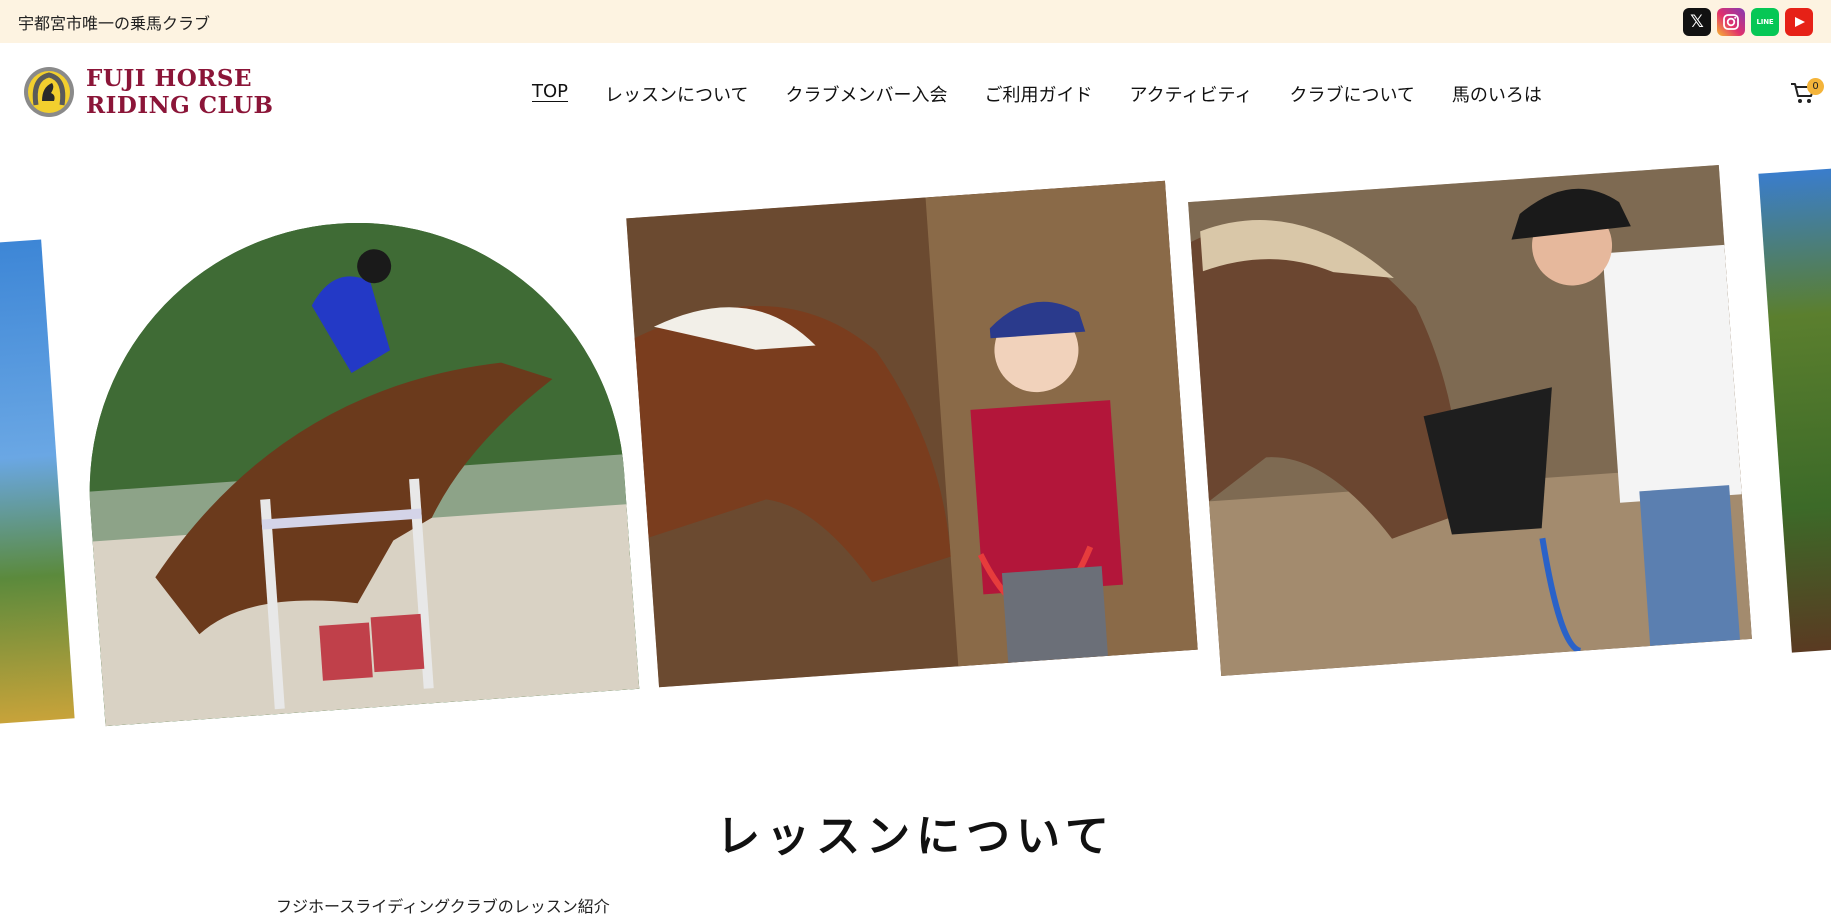 The width and height of the screenshot is (1831, 922). Describe the element at coordinates (1697, 21) in the screenshot. I see `x-icon: 𝕏` at that location.